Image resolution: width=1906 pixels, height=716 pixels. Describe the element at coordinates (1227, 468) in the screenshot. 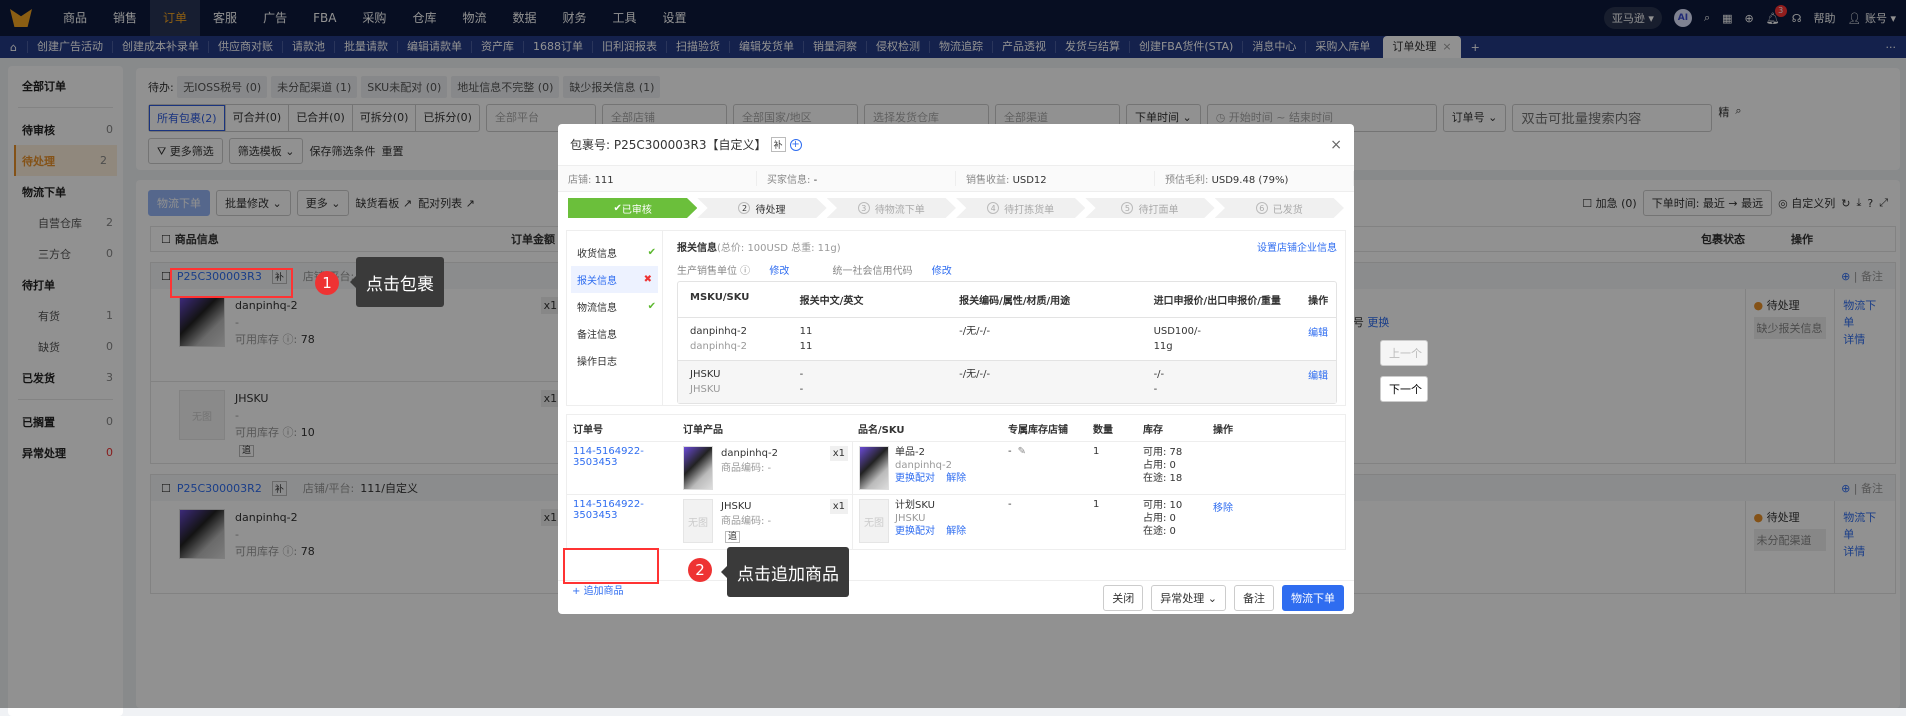

I see `remove-link` at that location.